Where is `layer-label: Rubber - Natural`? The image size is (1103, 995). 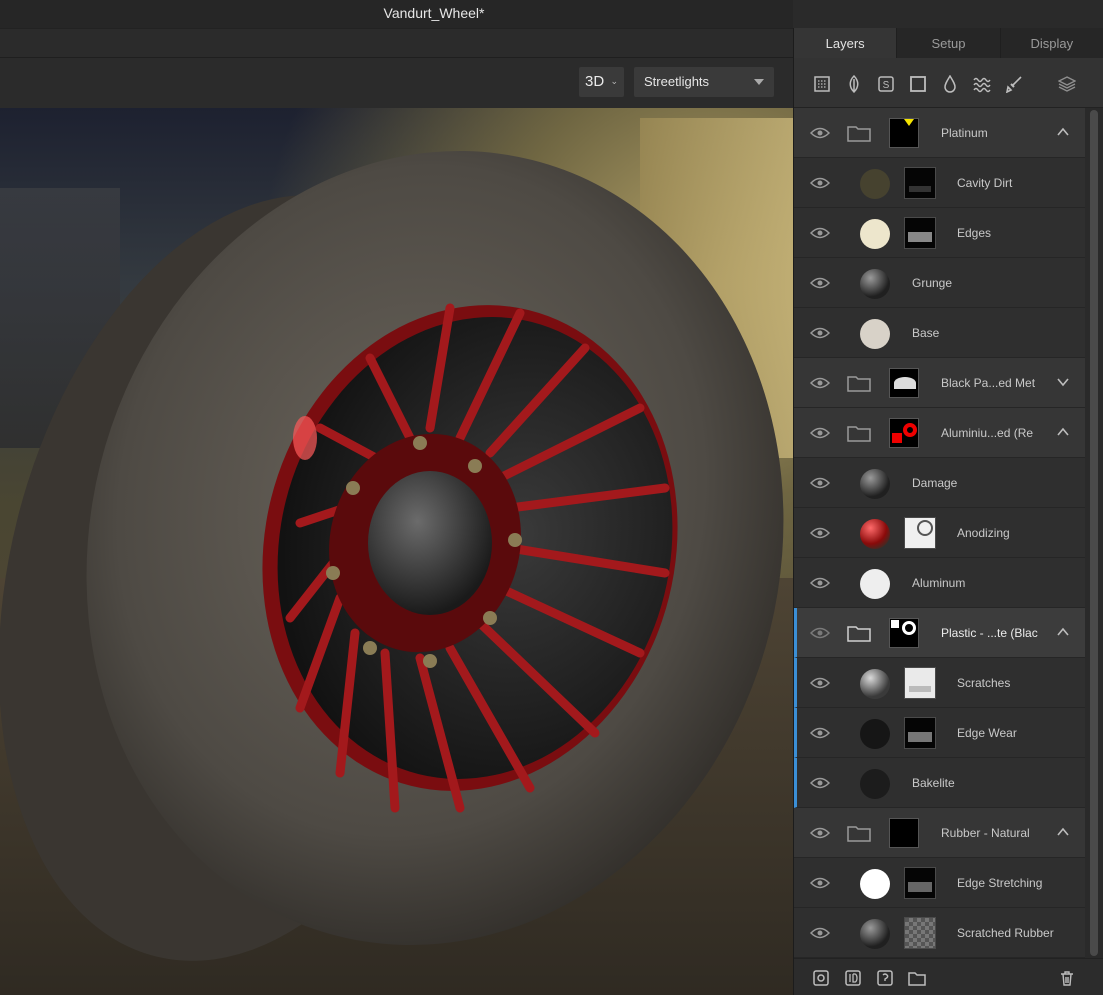
layer-label: Rubber - Natural is located at coordinates (985, 833).